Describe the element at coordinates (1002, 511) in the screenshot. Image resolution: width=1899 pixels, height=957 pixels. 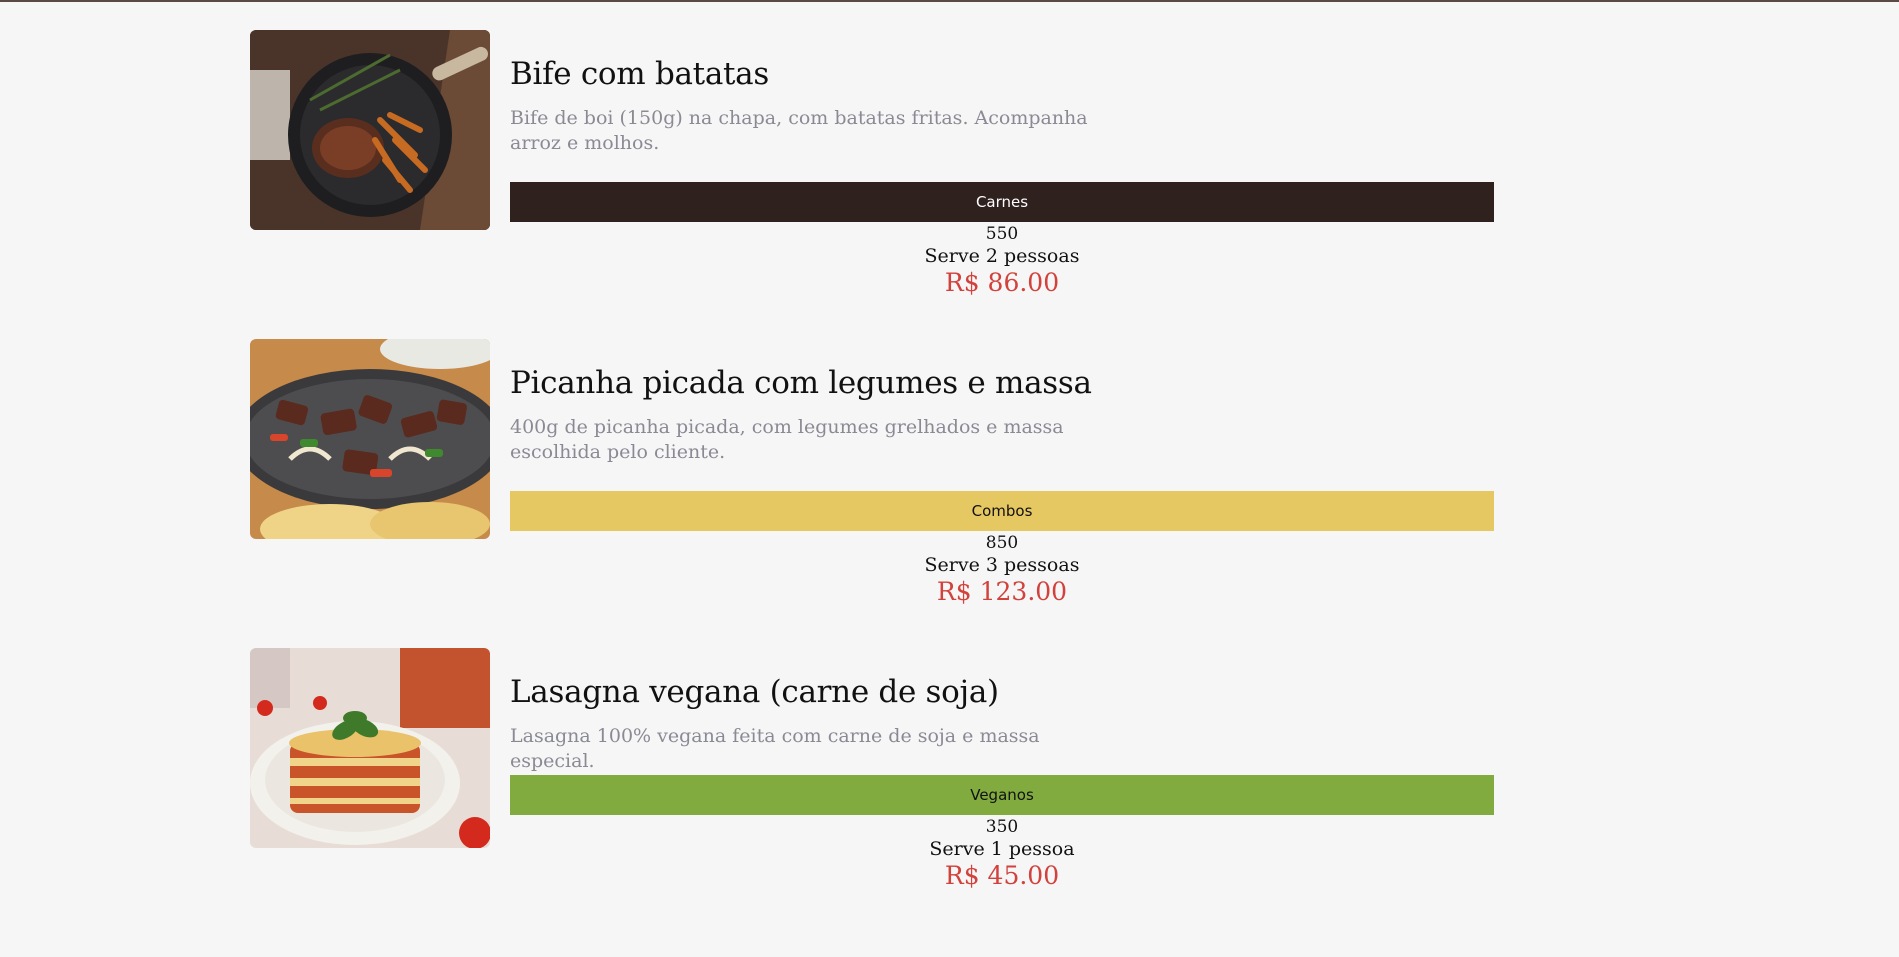
I see `category-button-combos: Combos` at that location.